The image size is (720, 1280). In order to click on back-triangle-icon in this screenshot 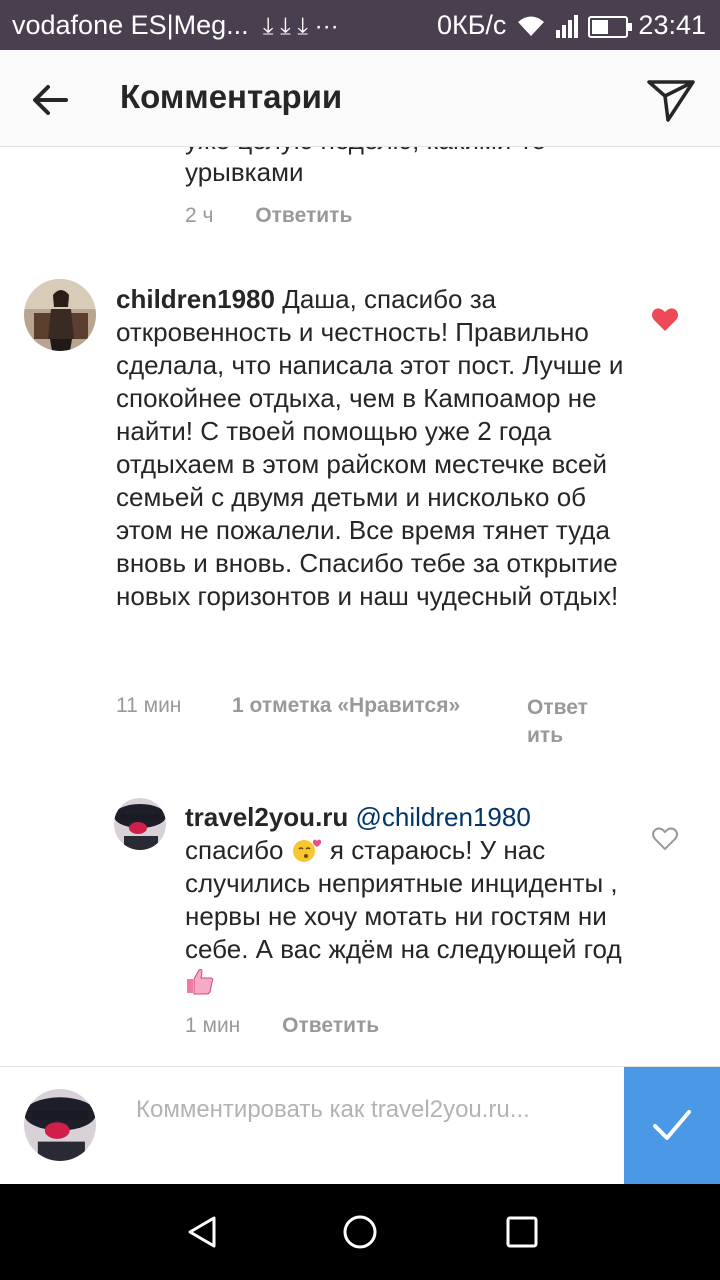, I will do `click(202, 1232)`.